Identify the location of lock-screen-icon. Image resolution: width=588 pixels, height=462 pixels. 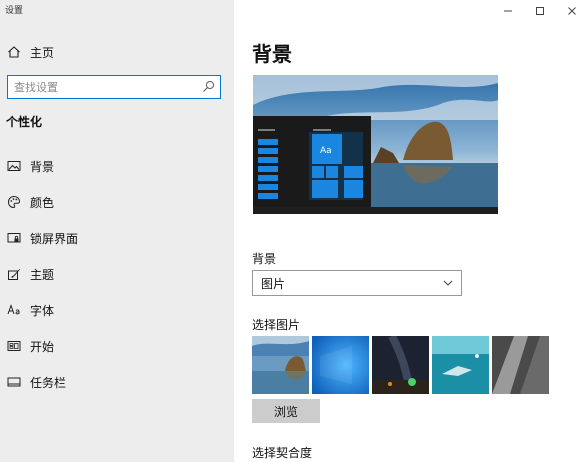
(14, 238).